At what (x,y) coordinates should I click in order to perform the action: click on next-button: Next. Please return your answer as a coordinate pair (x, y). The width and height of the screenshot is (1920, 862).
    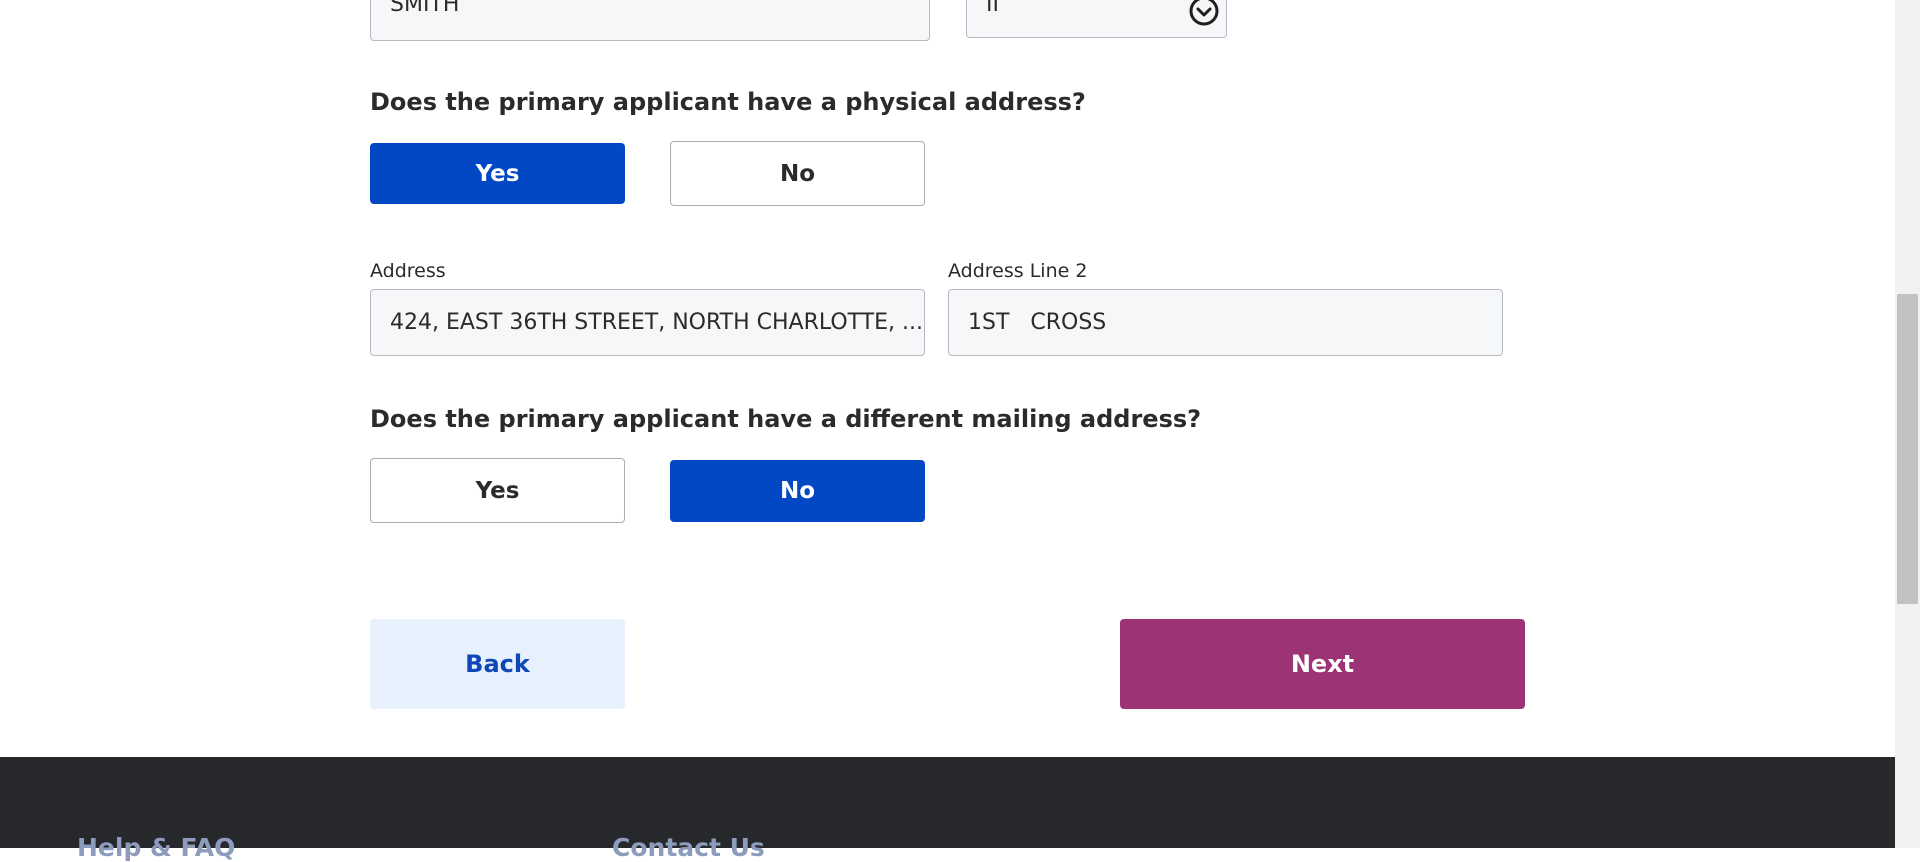
    Looking at the image, I should click on (1322, 664).